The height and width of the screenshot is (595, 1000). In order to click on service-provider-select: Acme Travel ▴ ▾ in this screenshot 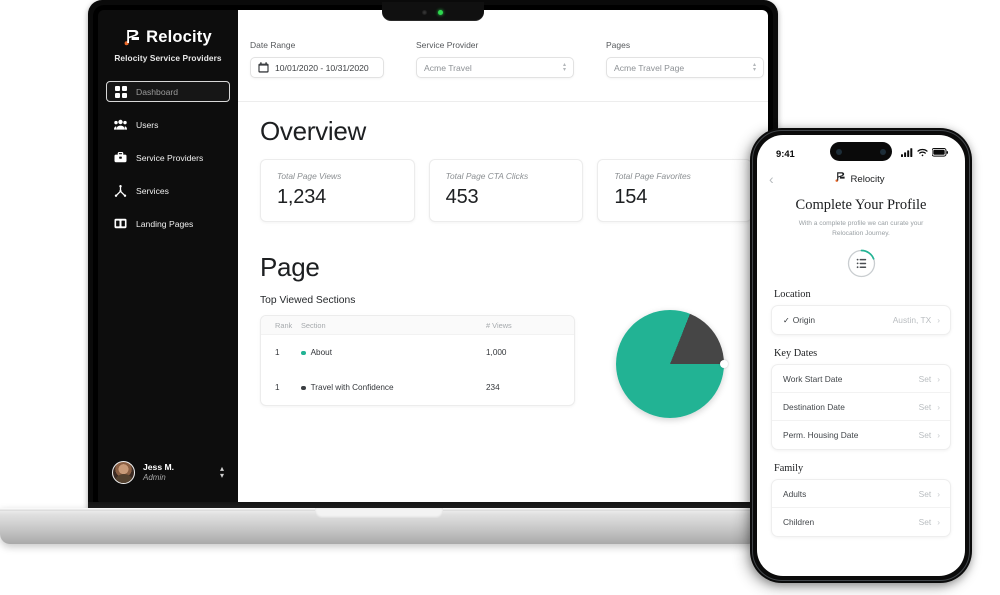, I will do `click(495, 67)`.